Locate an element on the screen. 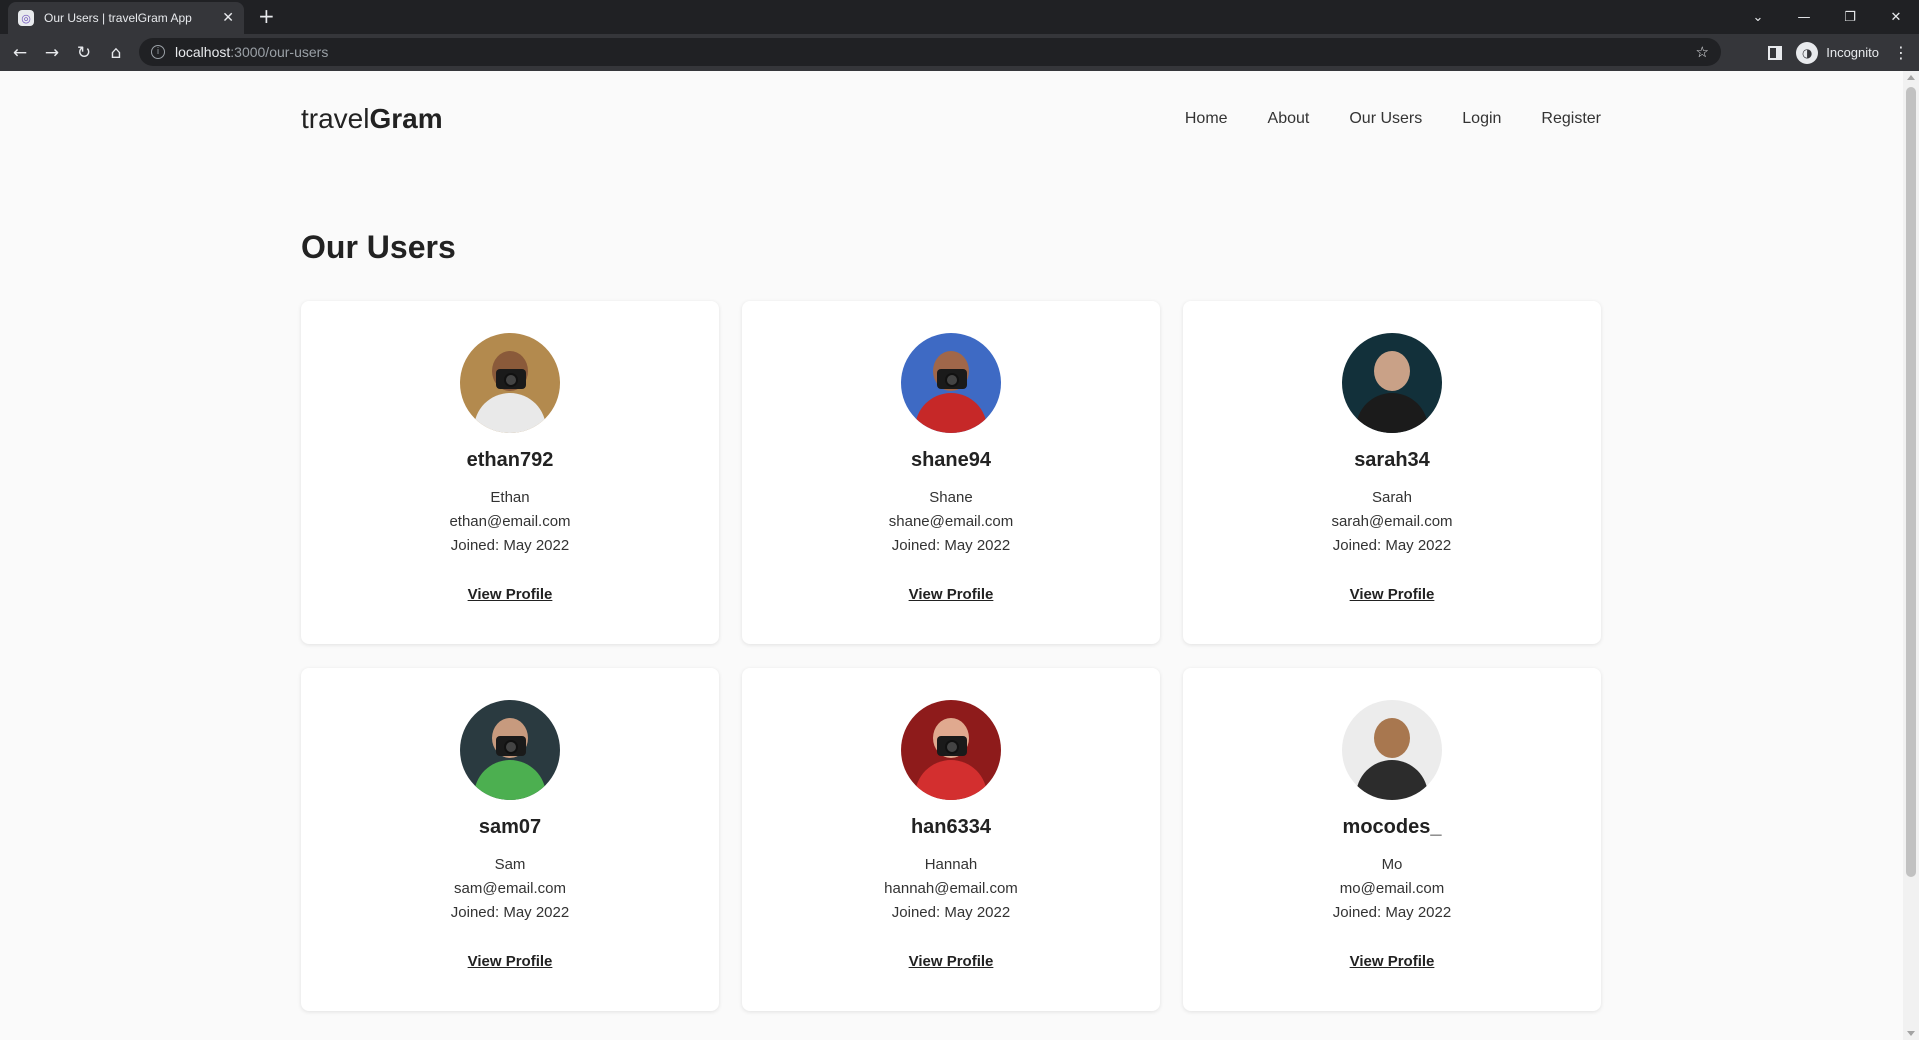 Image resolution: width=1919 pixels, height=1040 pixels. incognito-label: Incognito is located at coordinates (1852, 52).